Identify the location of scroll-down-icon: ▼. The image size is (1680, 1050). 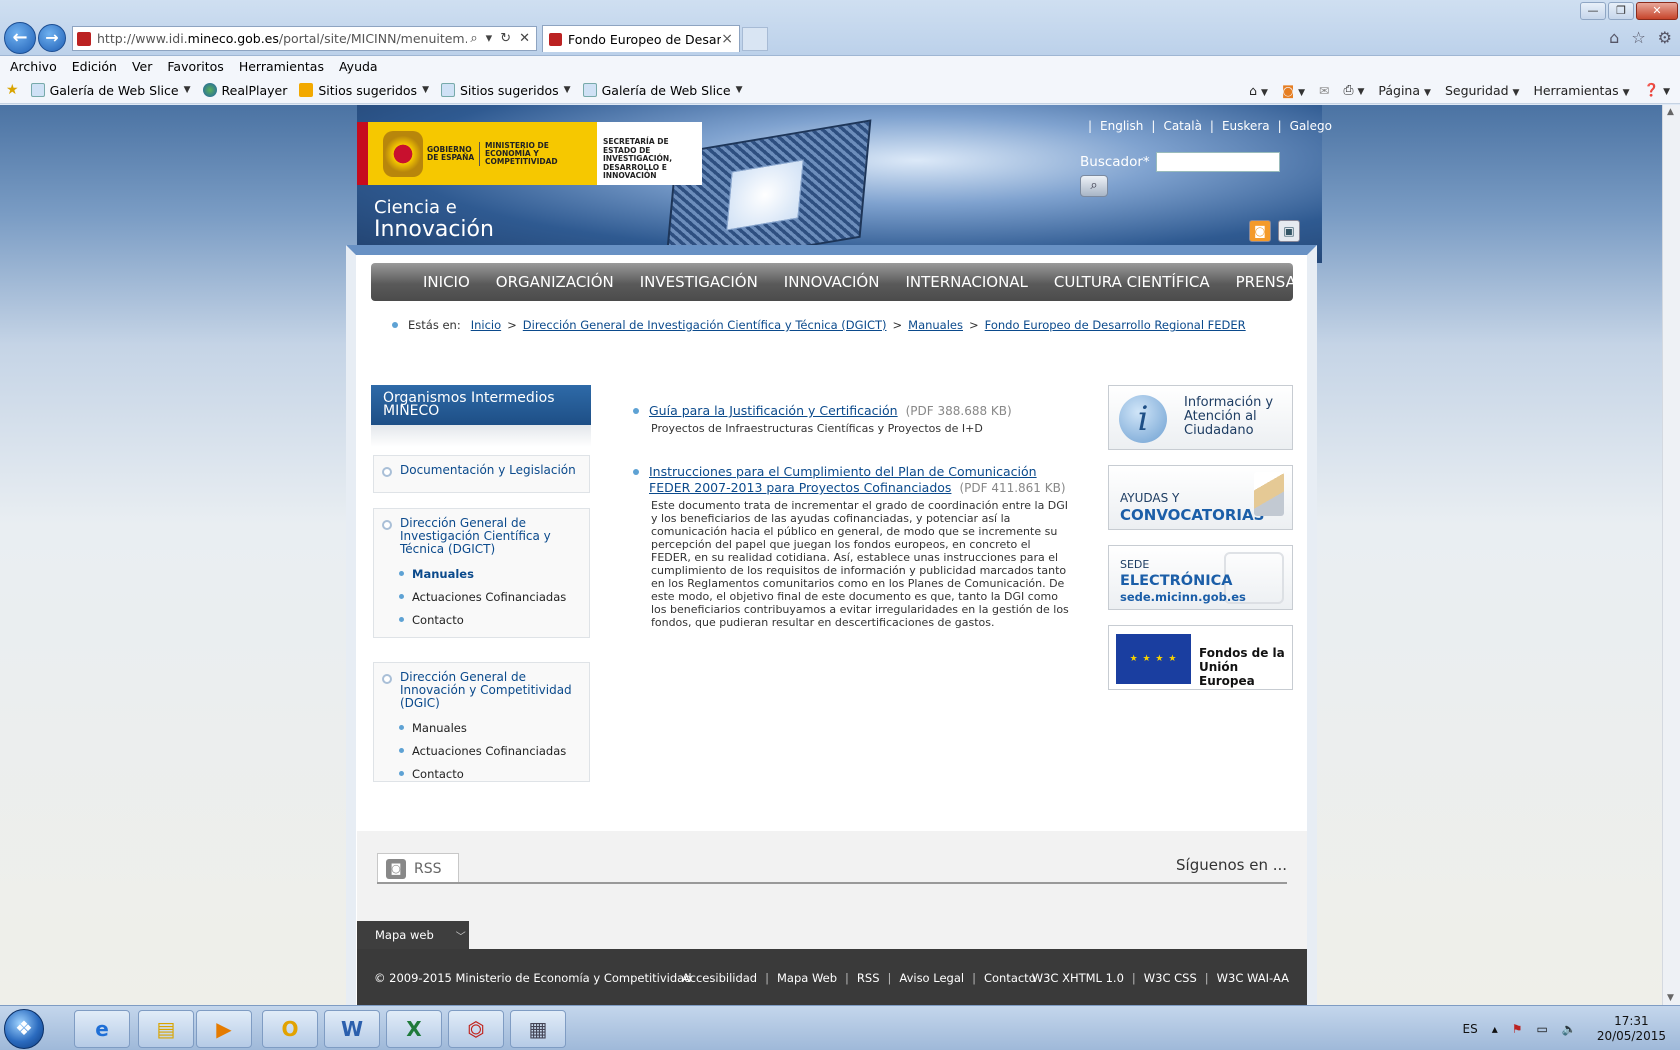
(1670, 998).